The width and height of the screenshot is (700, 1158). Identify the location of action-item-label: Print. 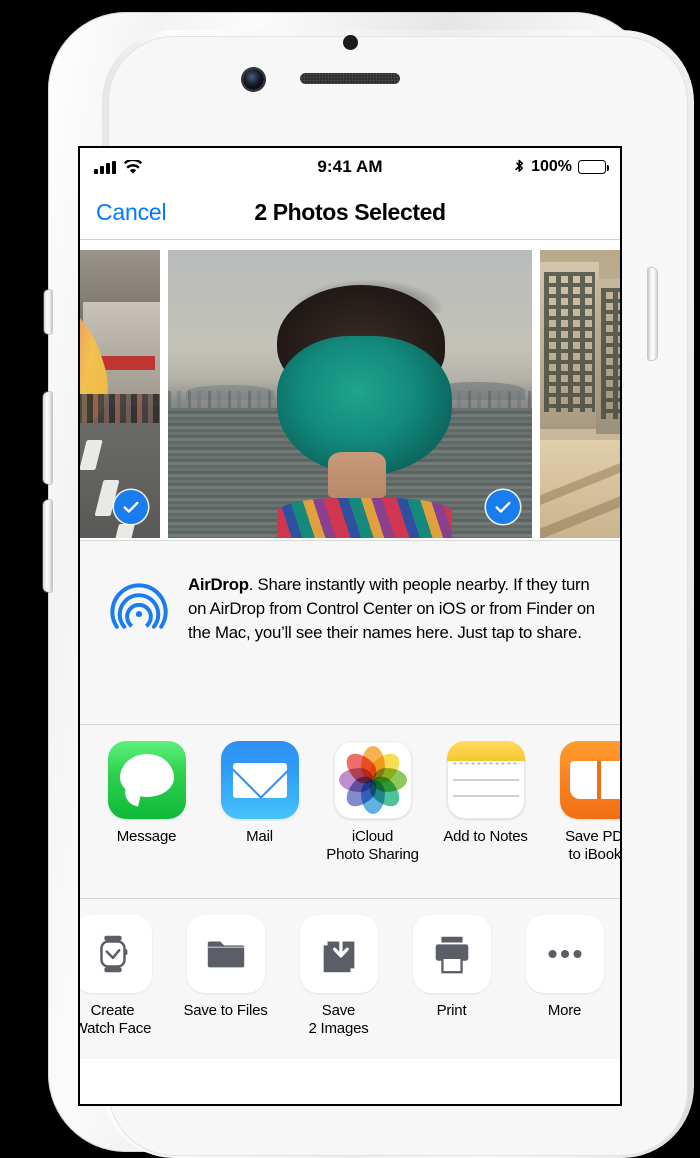
(451, 1010).